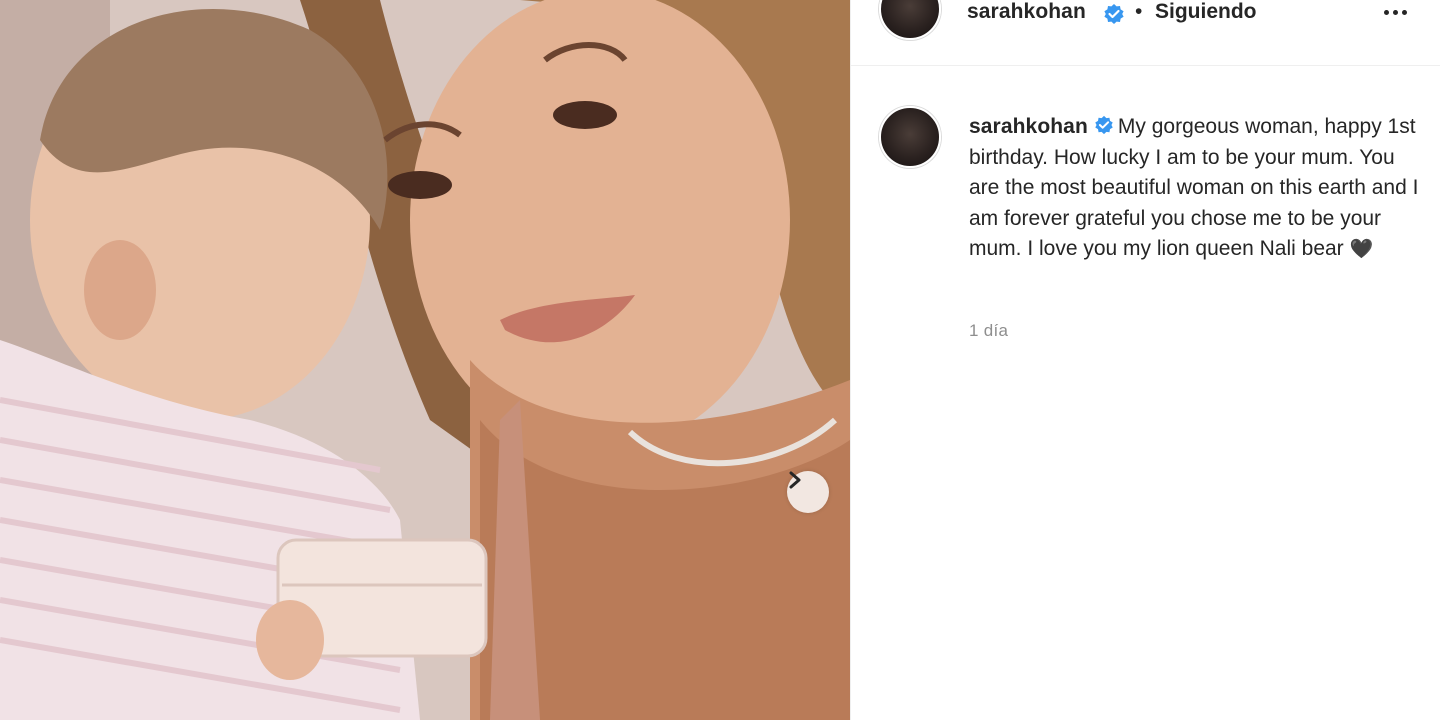  Describe the element at coordinates (795, 480) in the screenshot. I see `chevron-right-icon` at that location.